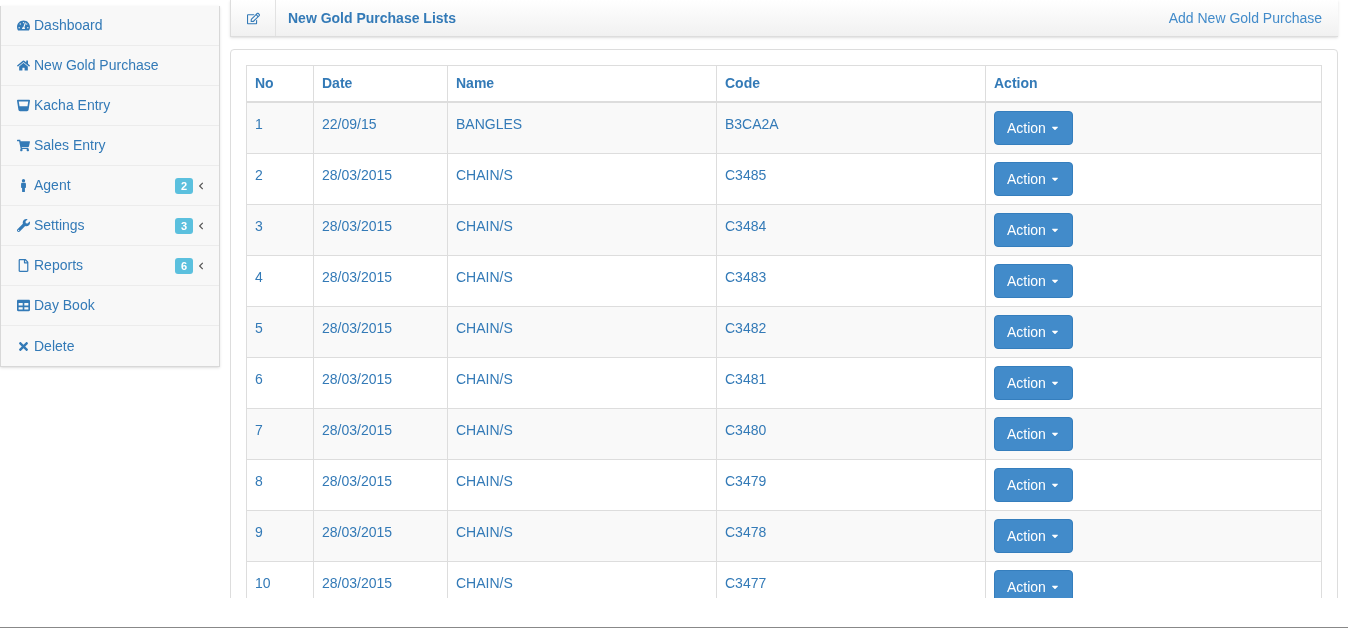 This screenshot has width=1348, height=628. I want to click on home-icon, so click(23, 65).